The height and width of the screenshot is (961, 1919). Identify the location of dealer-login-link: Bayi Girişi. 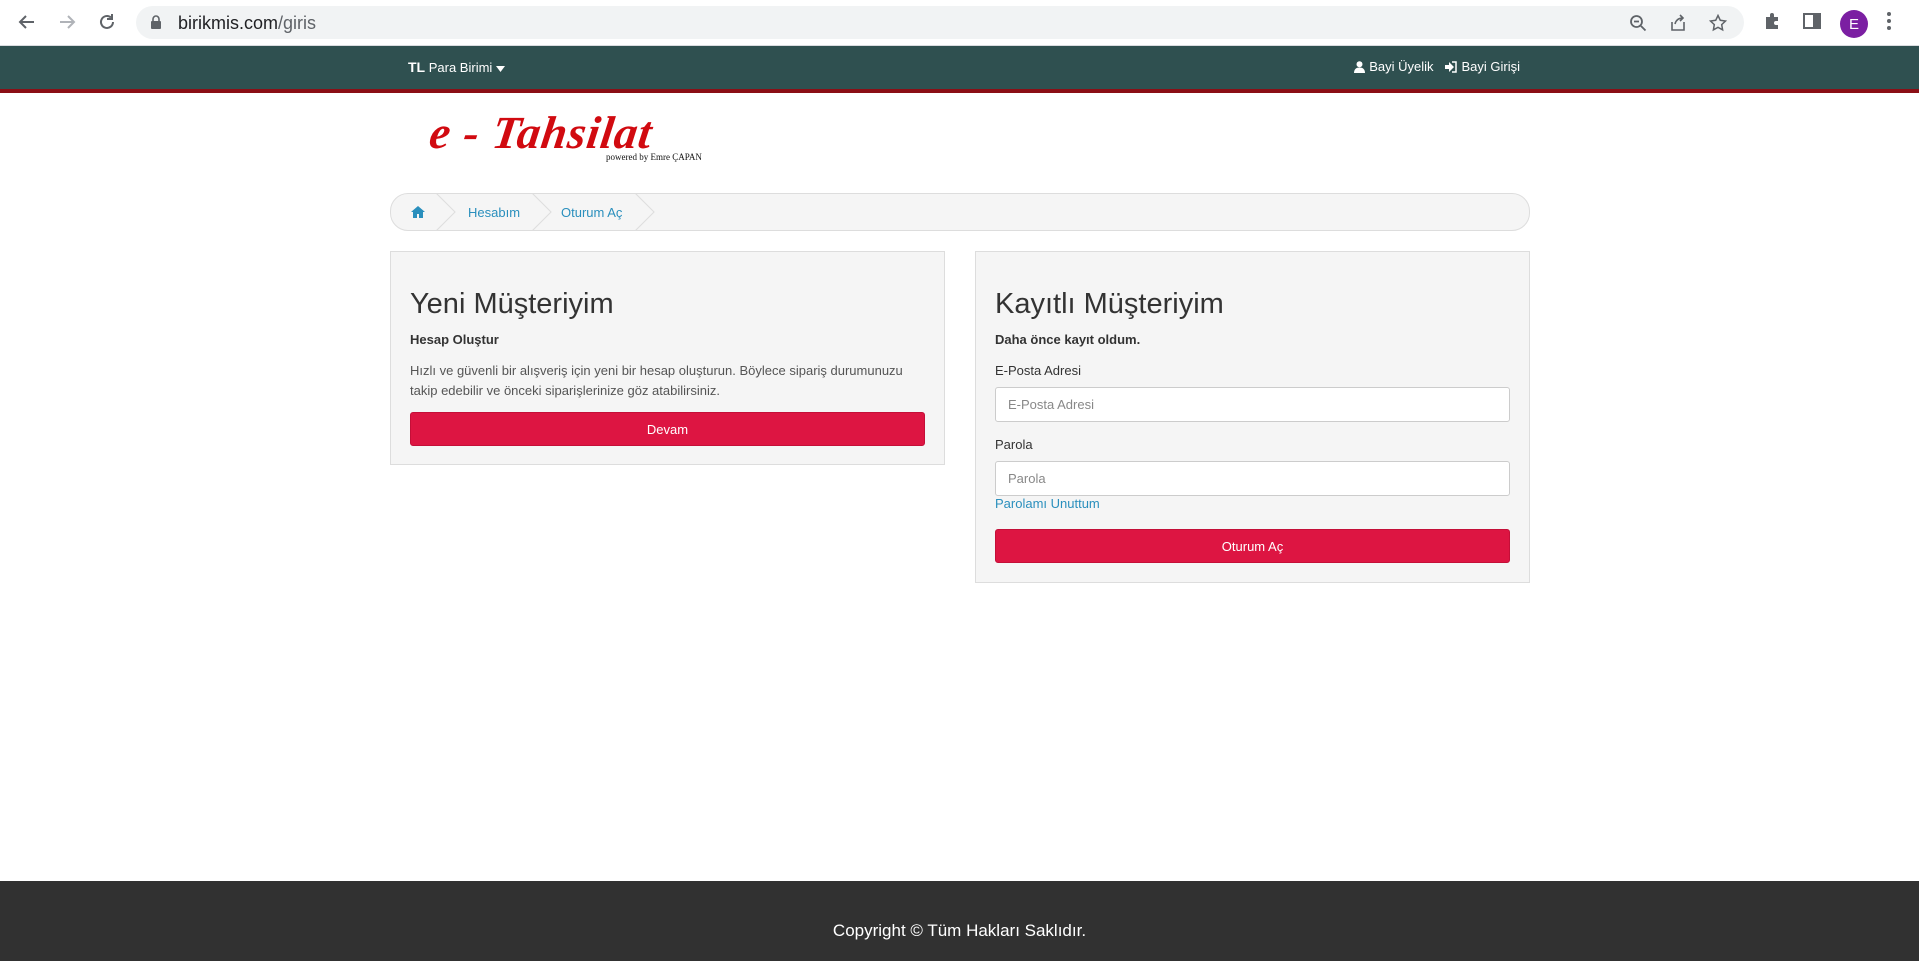
(1482, 66).